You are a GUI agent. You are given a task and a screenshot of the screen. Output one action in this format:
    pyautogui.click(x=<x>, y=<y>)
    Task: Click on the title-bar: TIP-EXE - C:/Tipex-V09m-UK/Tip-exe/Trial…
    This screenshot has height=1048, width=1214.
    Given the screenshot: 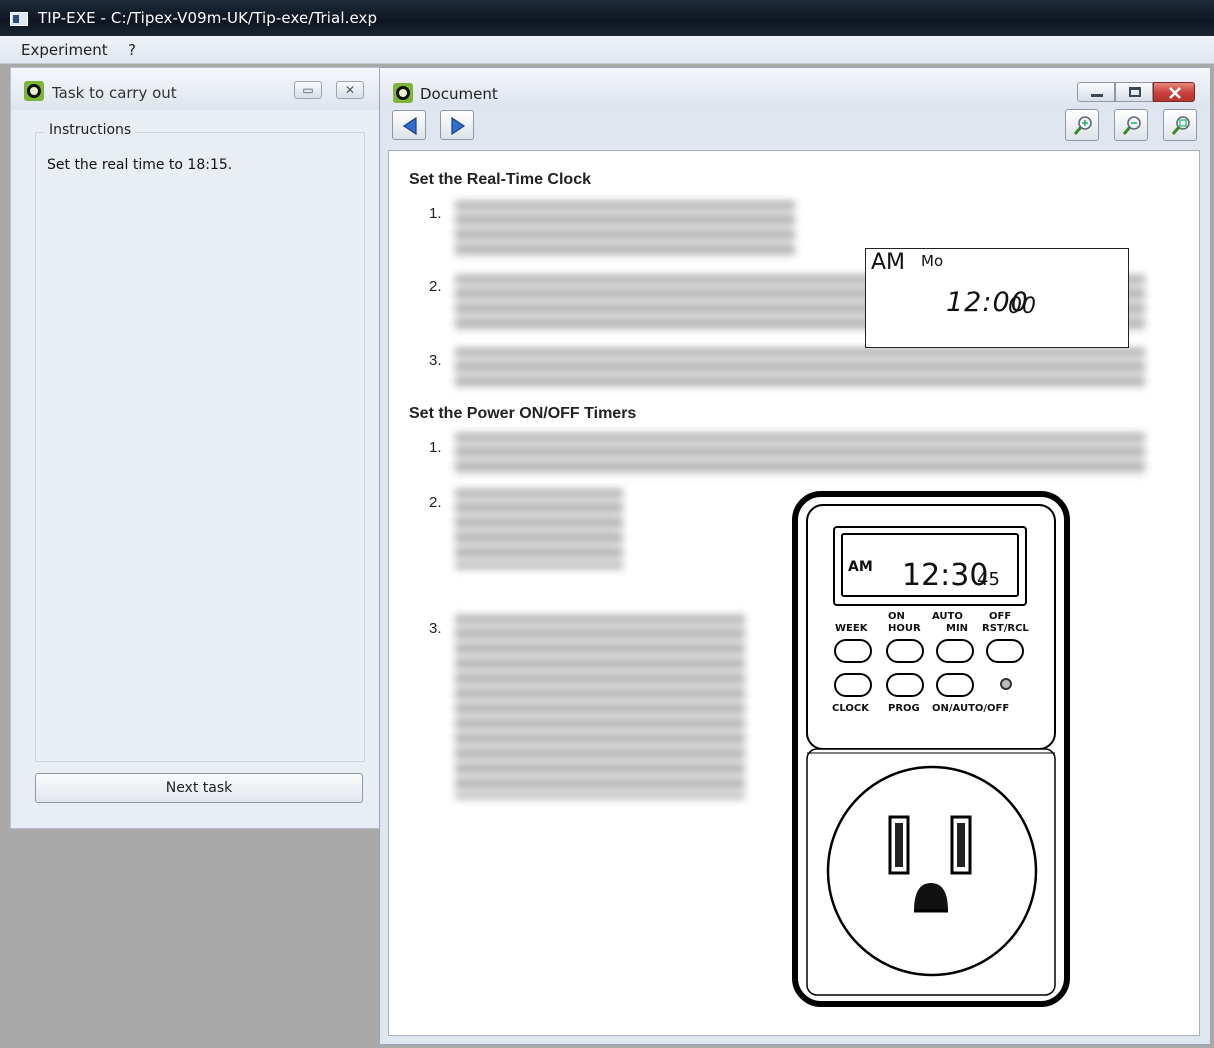 What is the action you would take?
    pyautogui.click(x=607, y=18)
    